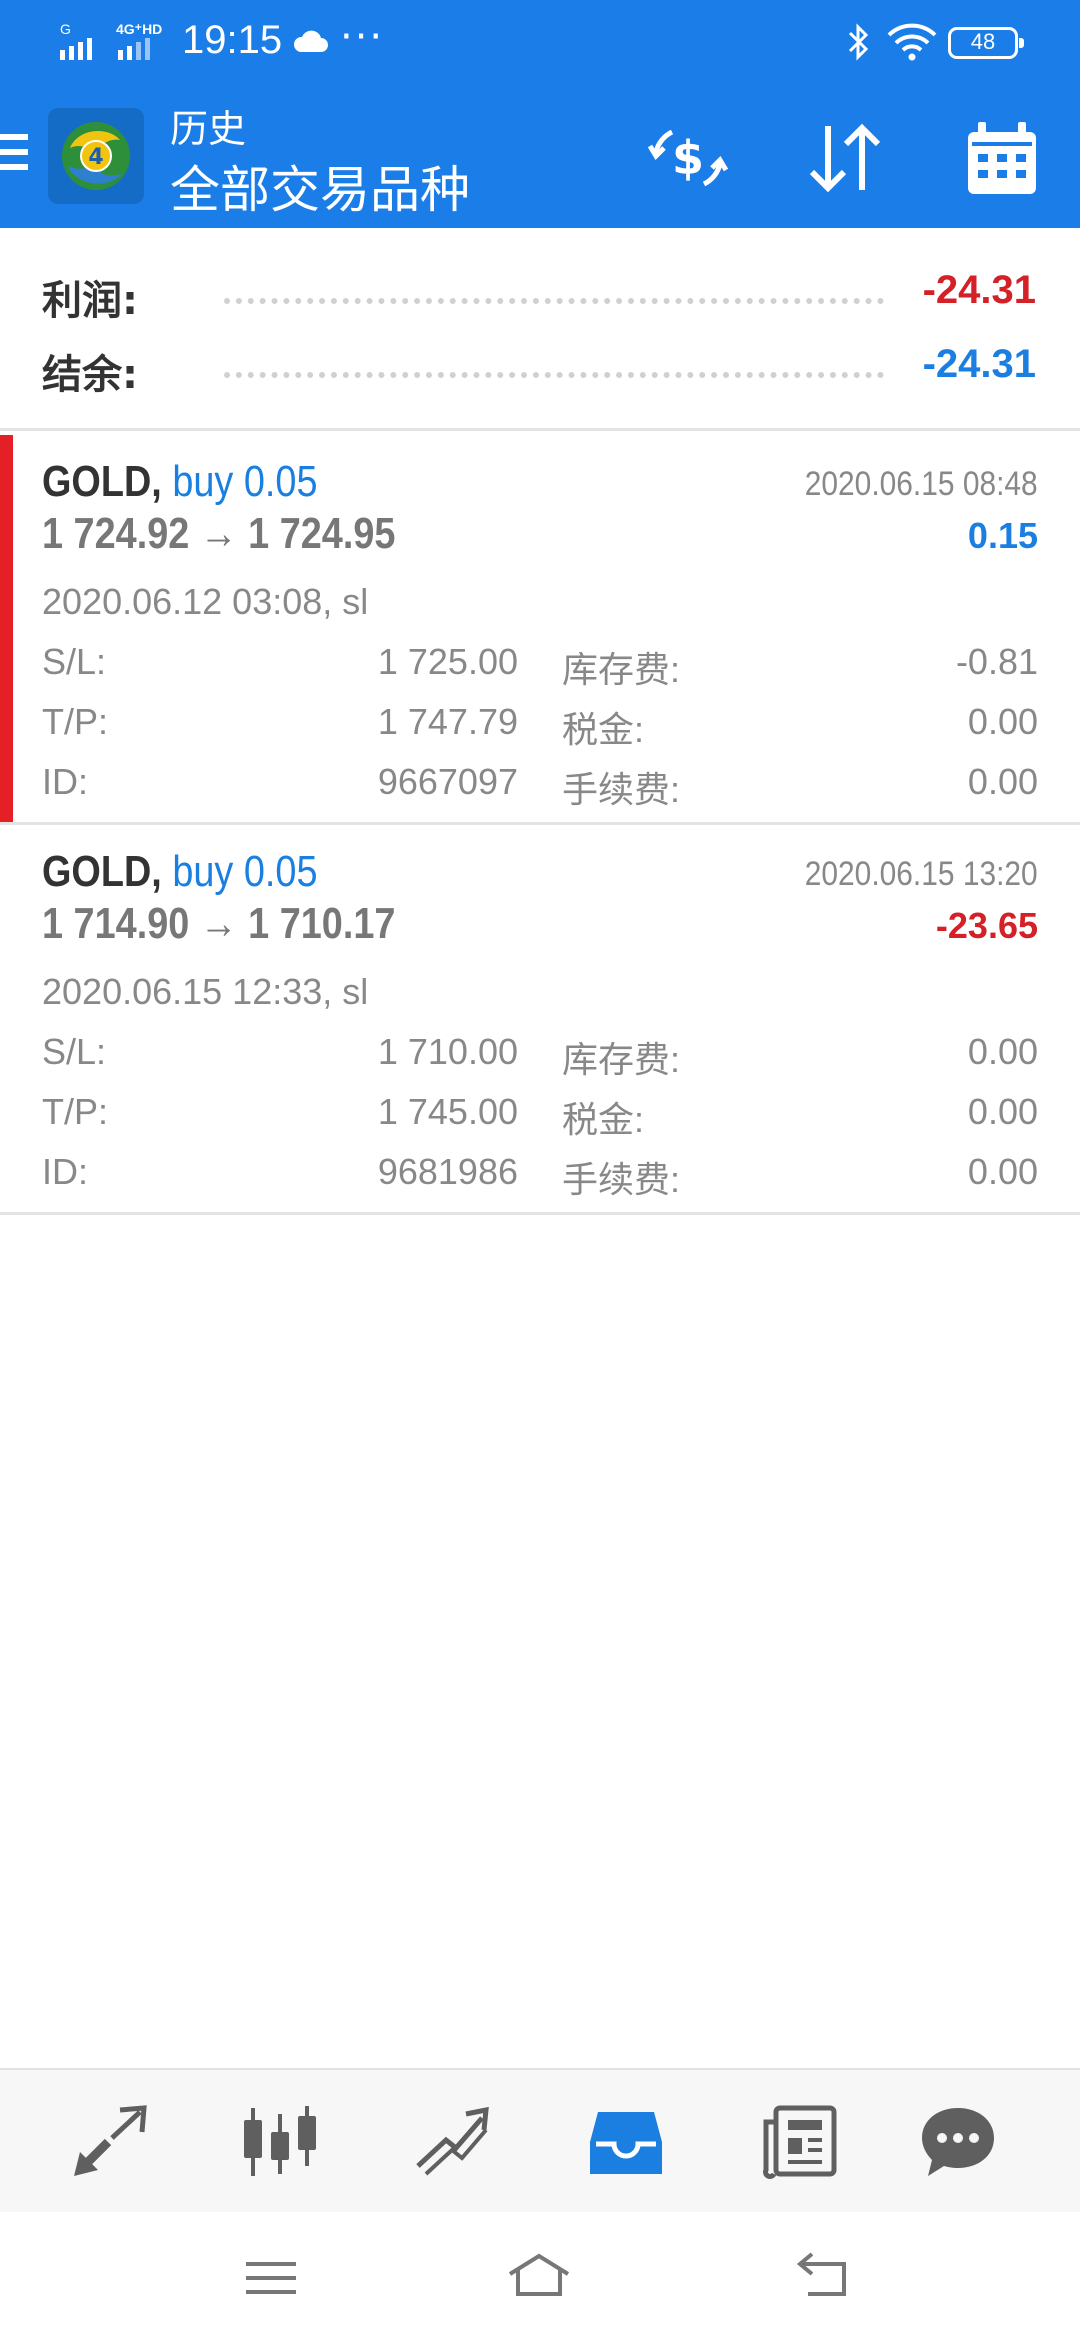 This screenshot has width=1080, height=2340. What do you see at coordinates (858, 42) in the screenshot?
I see `bluetooth-icon` at bounding box center [858, 42].